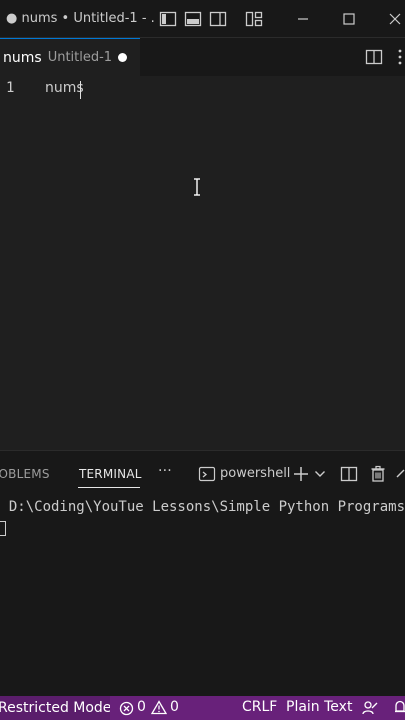 This screenshot has height=720, width=405. Describe the element at coordinates (126, 708) in the screenshot. I see `error-icon` at that location.